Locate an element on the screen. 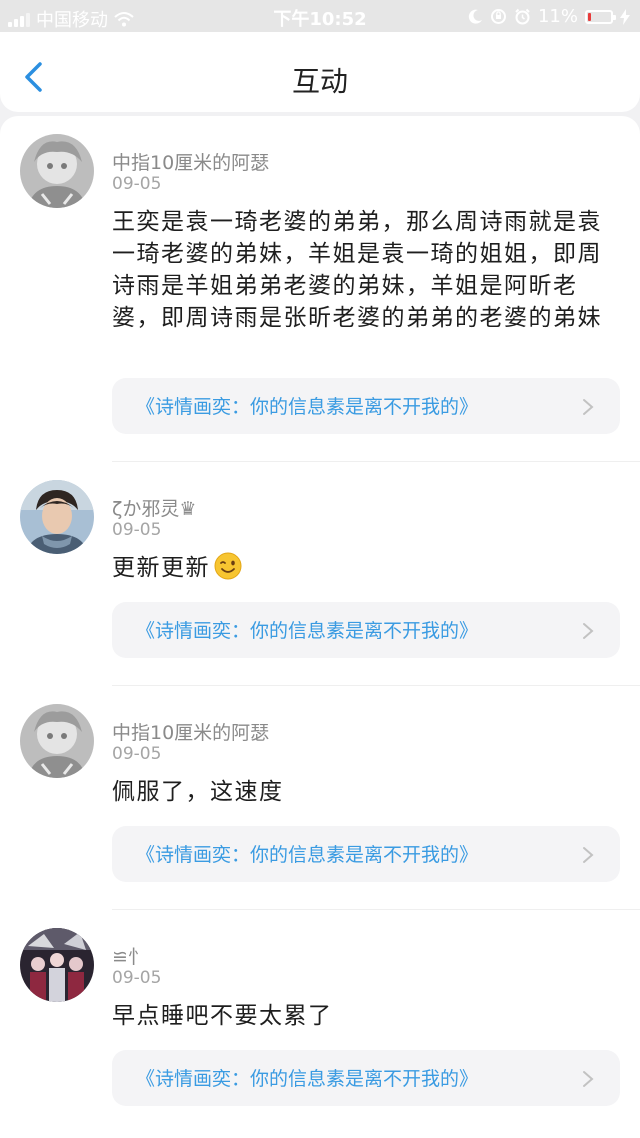  rotation-lock-icon is located at coordinates (498, 16).